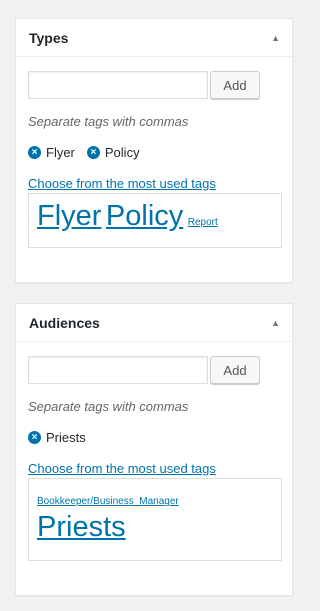 Image resolution: width=320 pixels, height=611 pixels. What do you see at coordinates (154, 323) in the screenshot?
I see `audiences-metabox-header: Audiences ▲` at bounding box center [154, 323].